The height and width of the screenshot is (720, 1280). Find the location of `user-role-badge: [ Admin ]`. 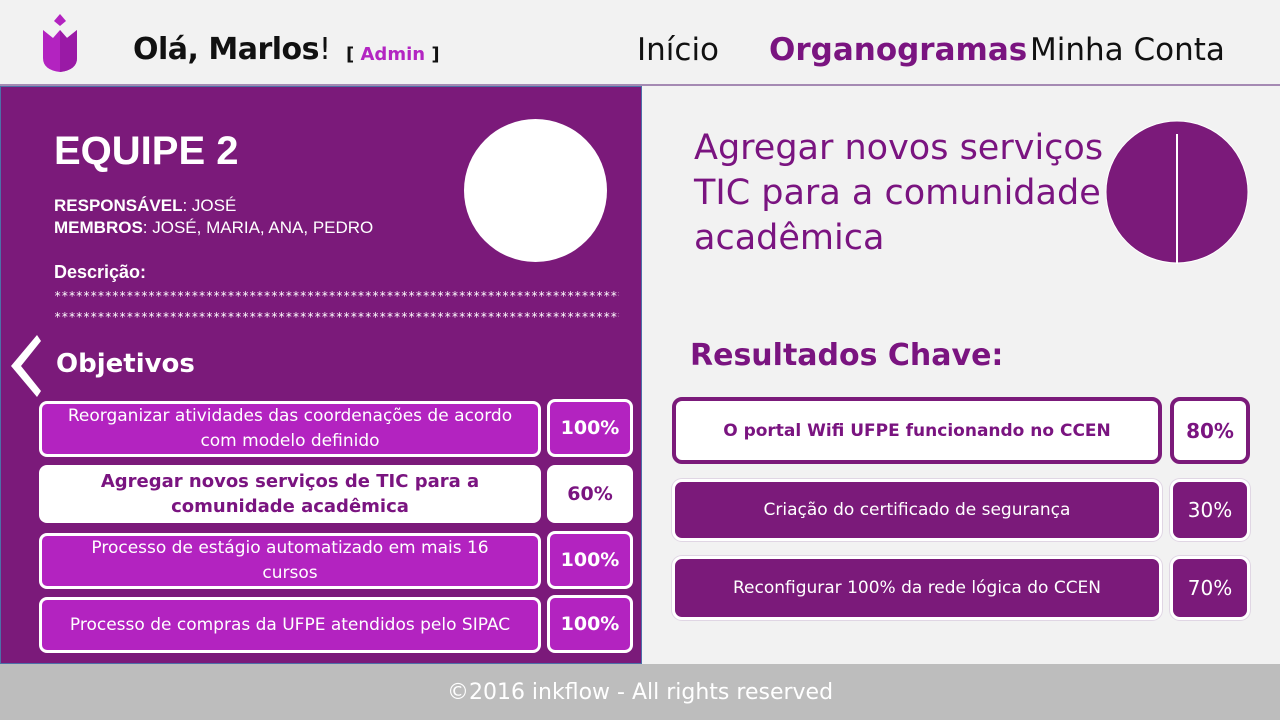

user-role-badge: [ Admin ] is located at coordinates (393, 54).